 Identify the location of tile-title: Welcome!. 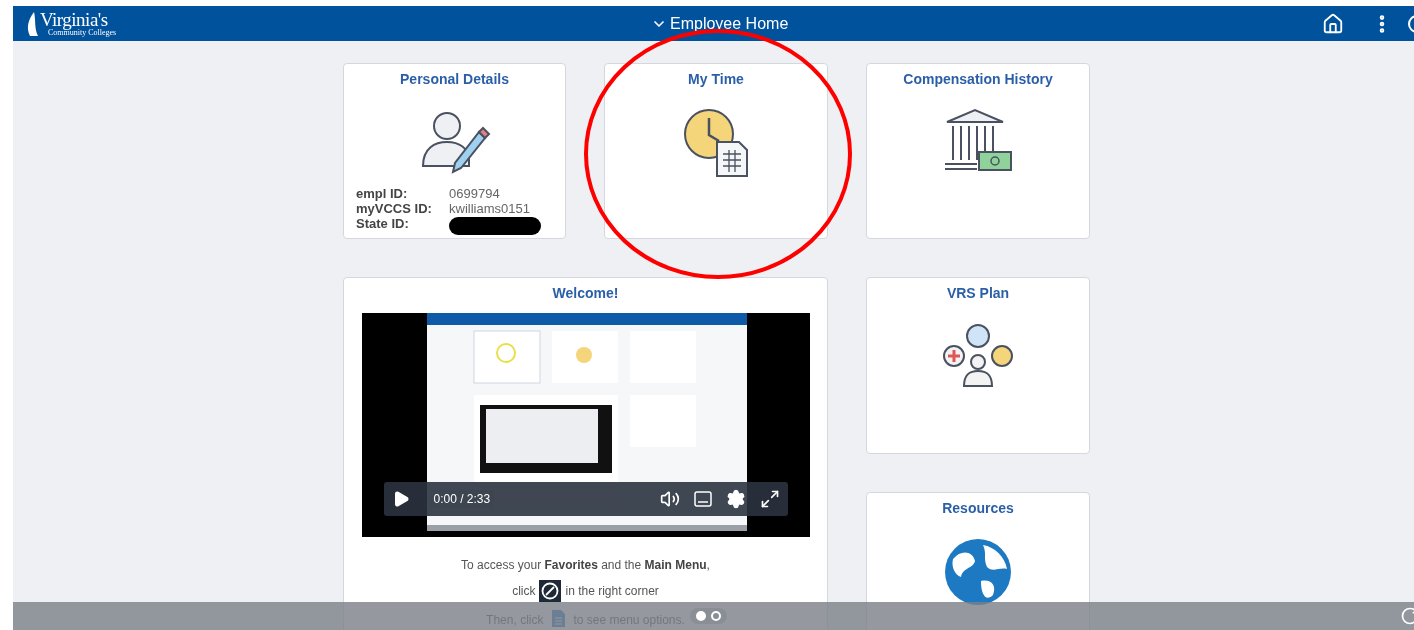
(585, 293).